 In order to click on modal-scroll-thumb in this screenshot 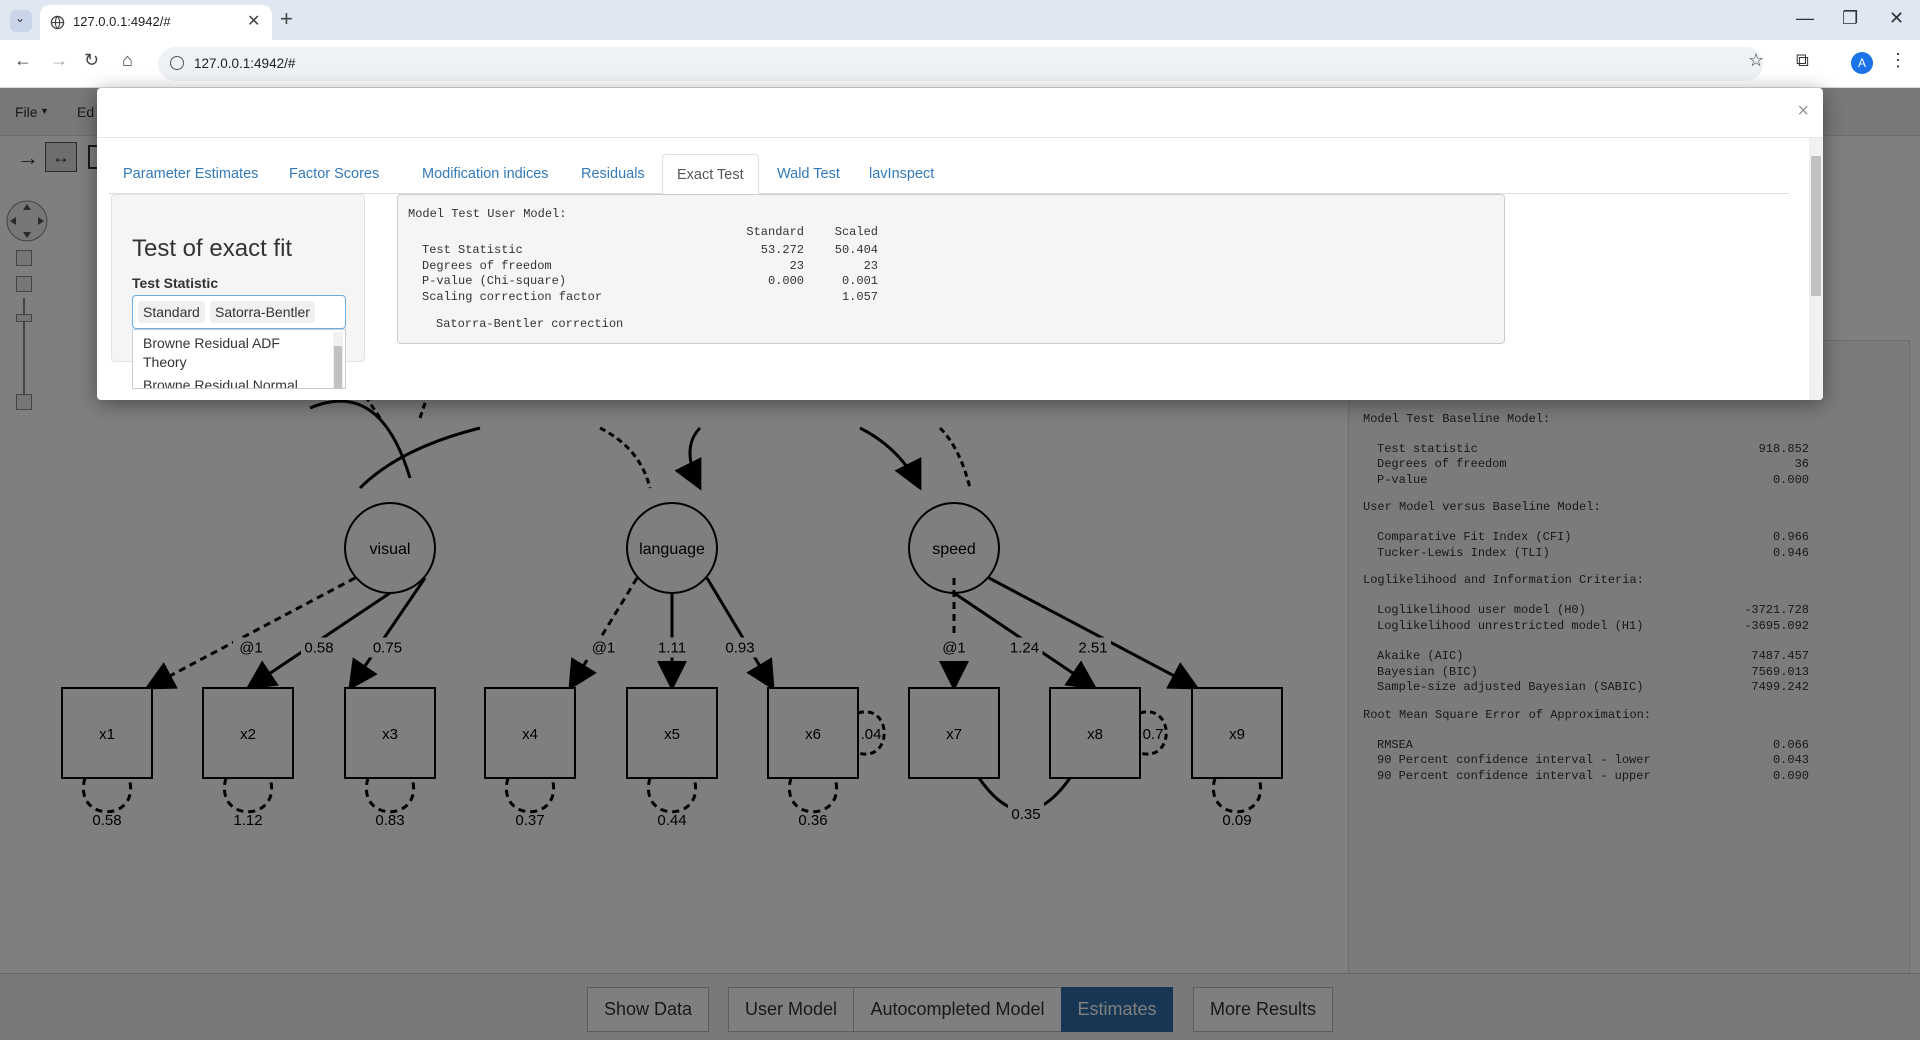, I will do `click(1816, 226)`.